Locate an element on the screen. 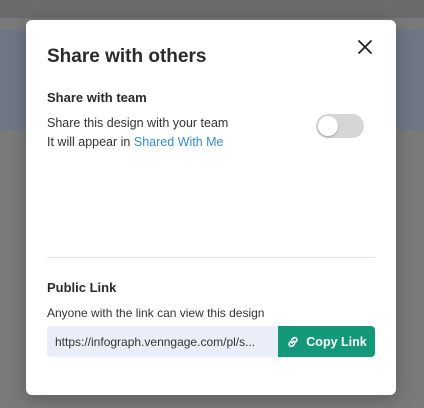  copy-link-button: Copy Link is located at coordinates (326, 341).